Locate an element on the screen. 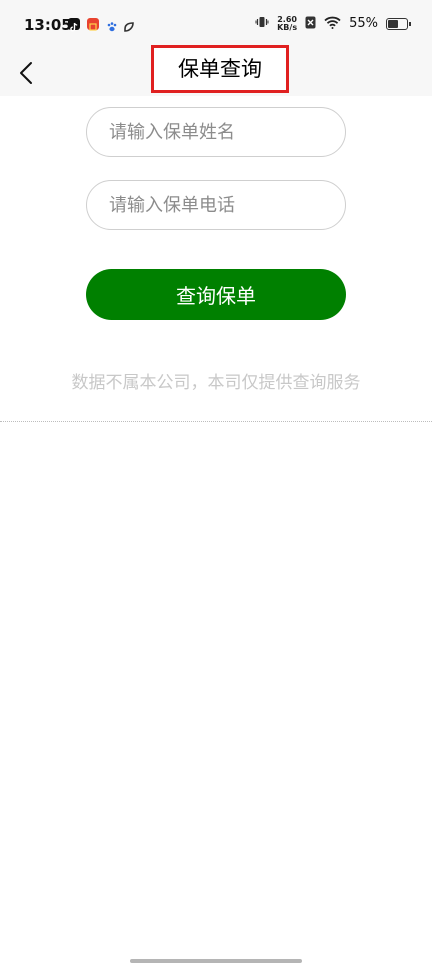 This screenshot has height=964, width=432. tiktok-icon is located at coordinates (74, 25).